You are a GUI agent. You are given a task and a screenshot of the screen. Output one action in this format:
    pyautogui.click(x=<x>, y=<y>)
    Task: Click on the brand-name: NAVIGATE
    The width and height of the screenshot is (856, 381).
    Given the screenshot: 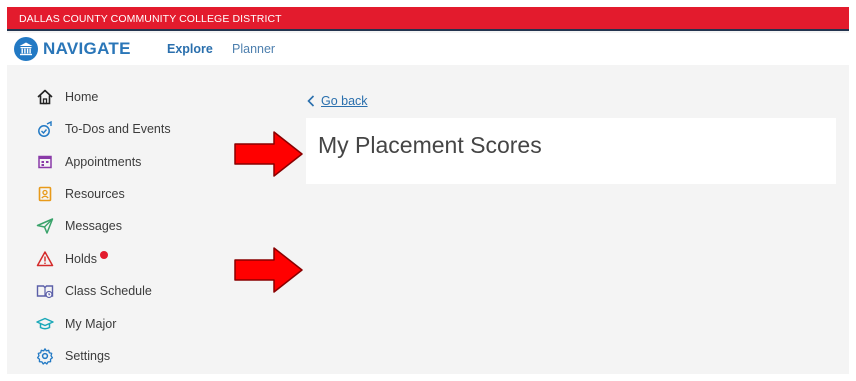 What is the action you would take?
    pyautogui.click(x=87, y=48)
    